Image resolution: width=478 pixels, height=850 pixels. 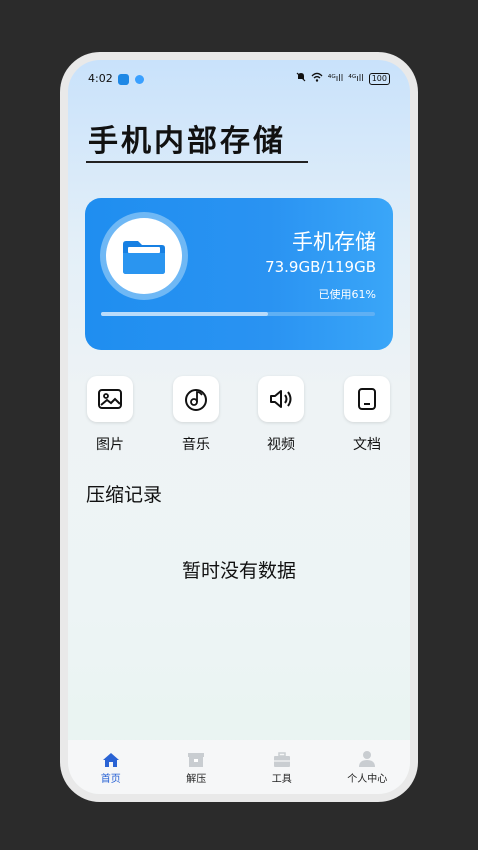 I want to click on signal-icon-1: ⁴ᴳıll, so click(x=335, y=78).